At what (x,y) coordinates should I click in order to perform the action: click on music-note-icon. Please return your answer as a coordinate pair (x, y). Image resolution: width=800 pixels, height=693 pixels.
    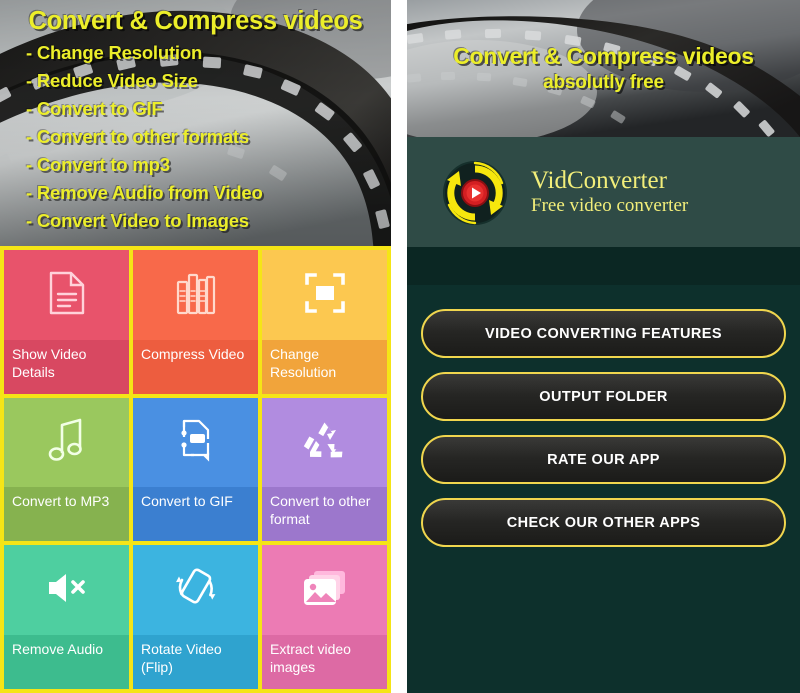
    Looking at the image, I should click on (66, 443).